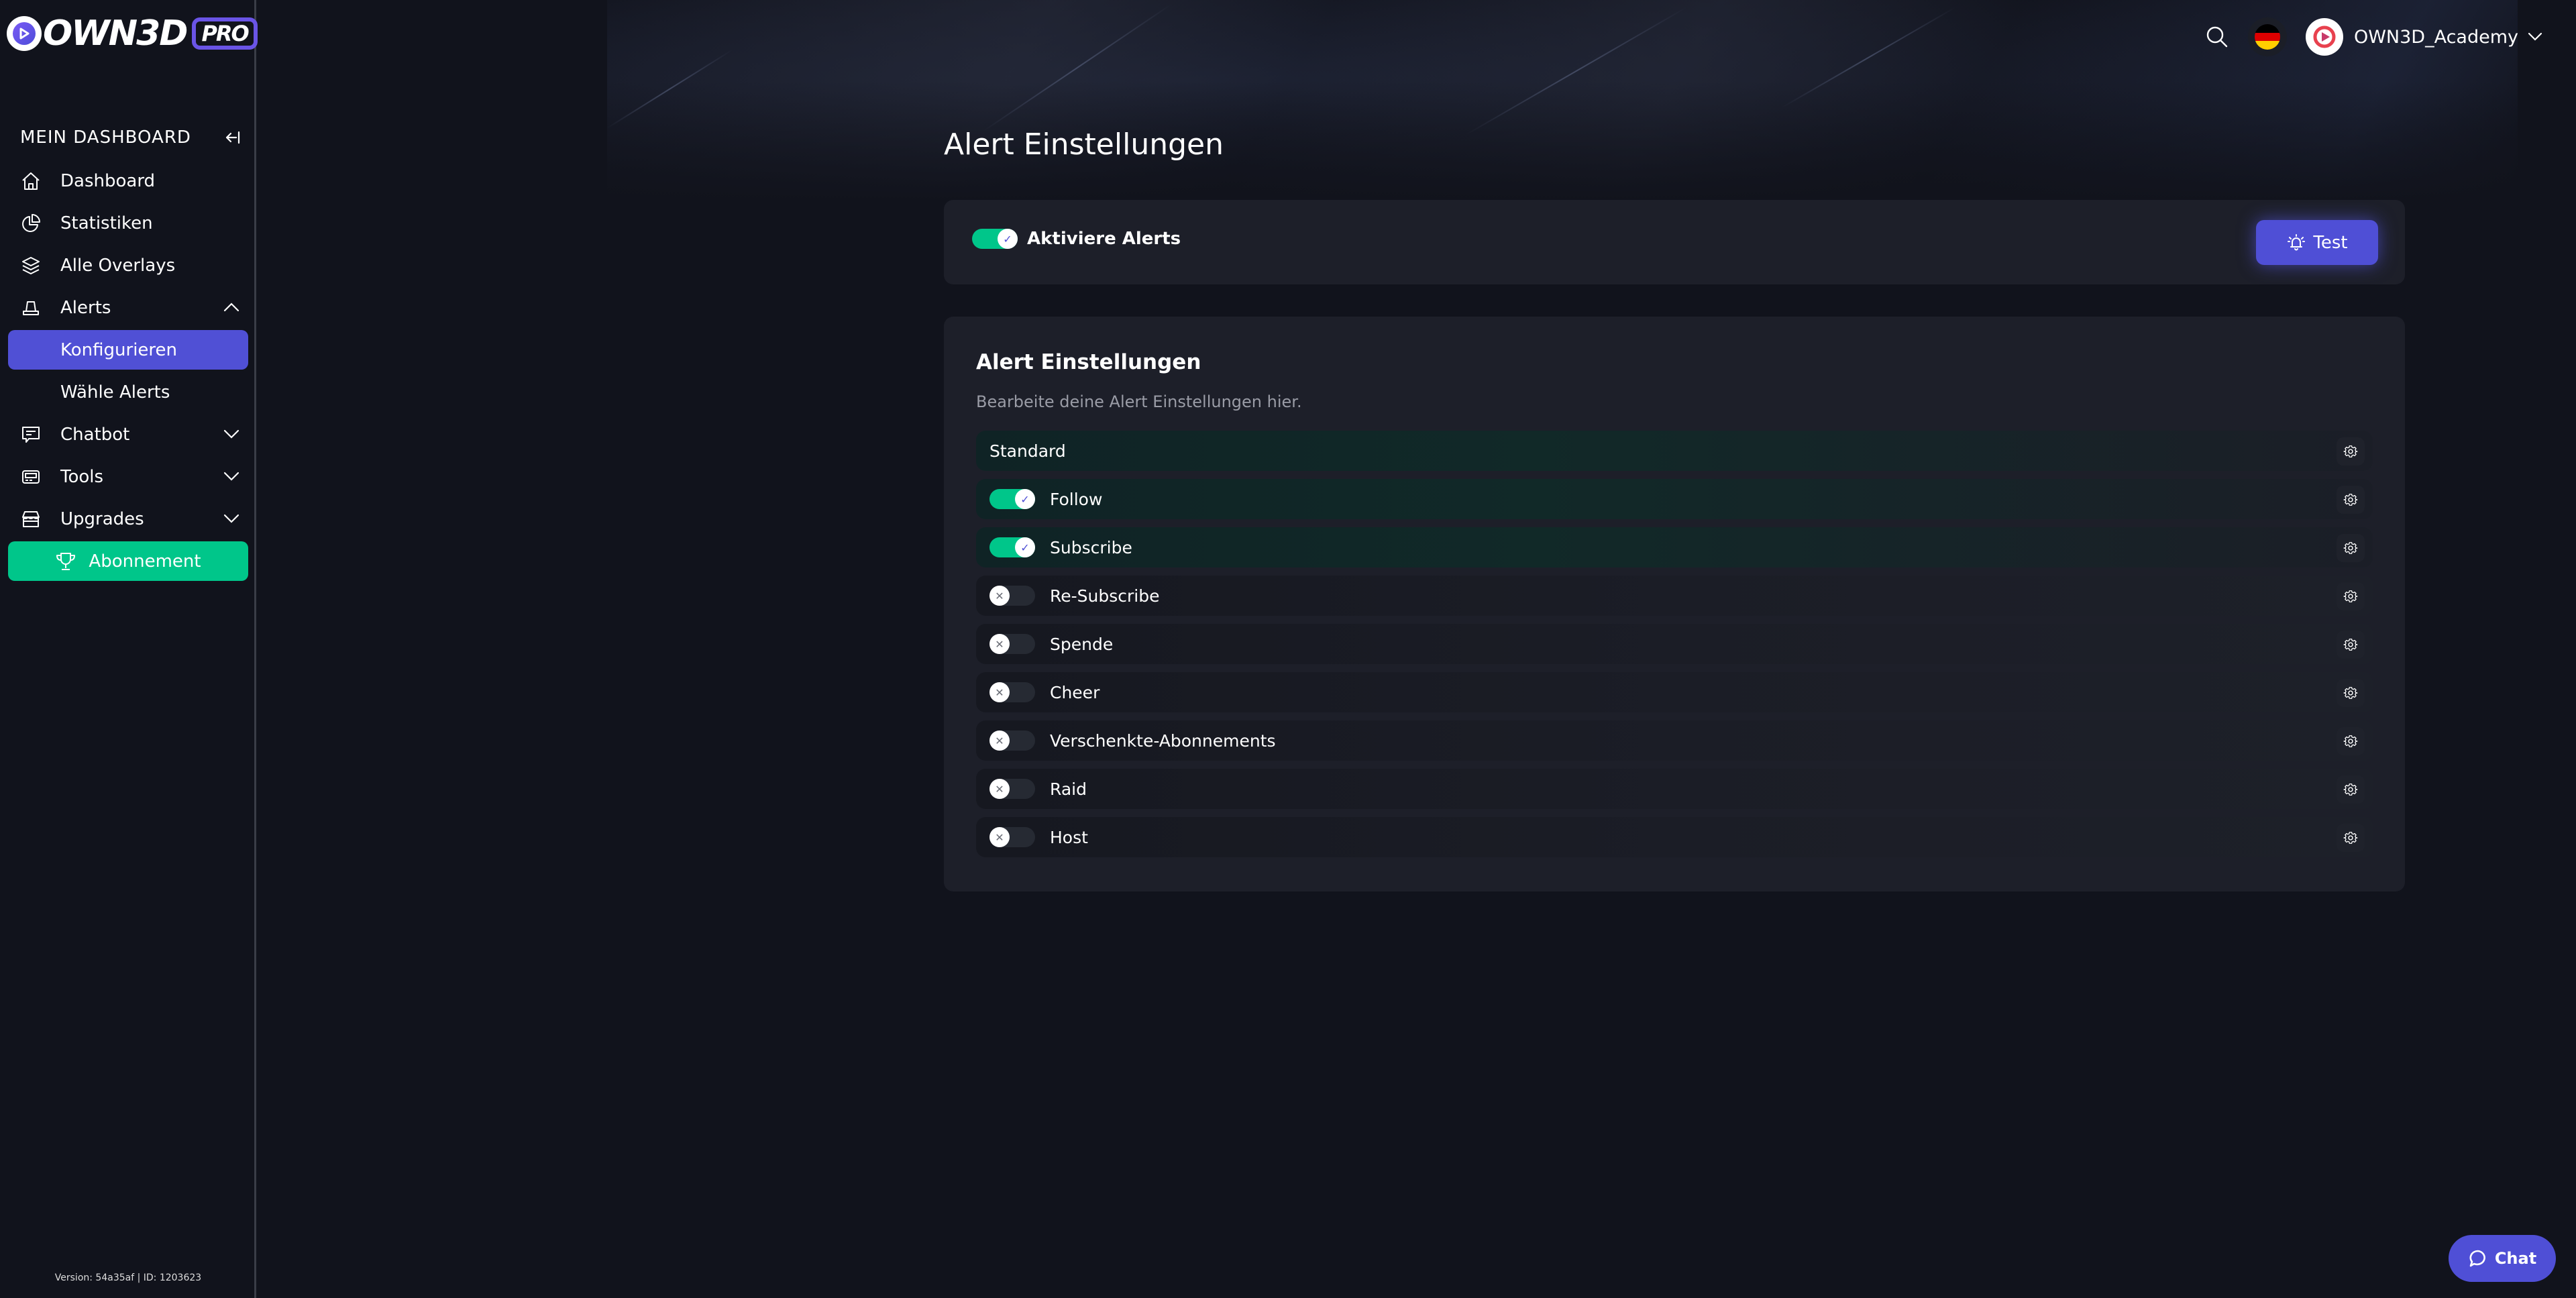 The width and height of the screenshot is (2576, 1298). What do you see at coordinates (1075, 692) in the screenshot?
I see `alert-name: Cheer` at bounding box center [1075, 692].